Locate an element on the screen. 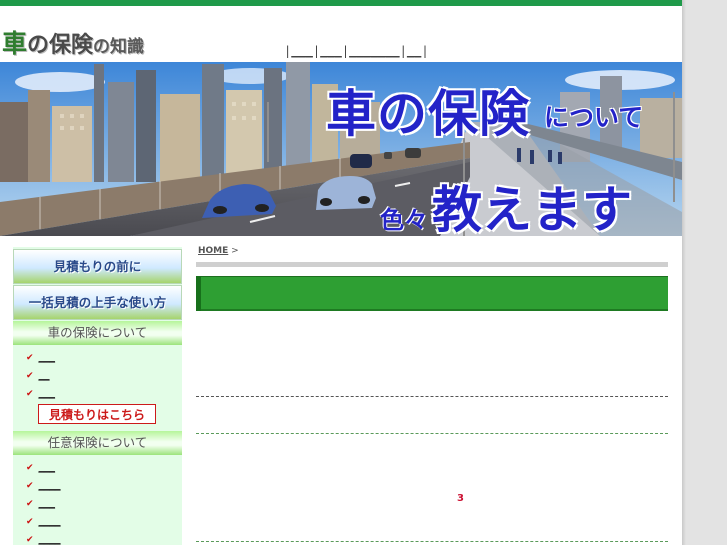 The height and width of the screenshot is (545, 727). logo-char-car: 車 is located at coordinates (15, 43).